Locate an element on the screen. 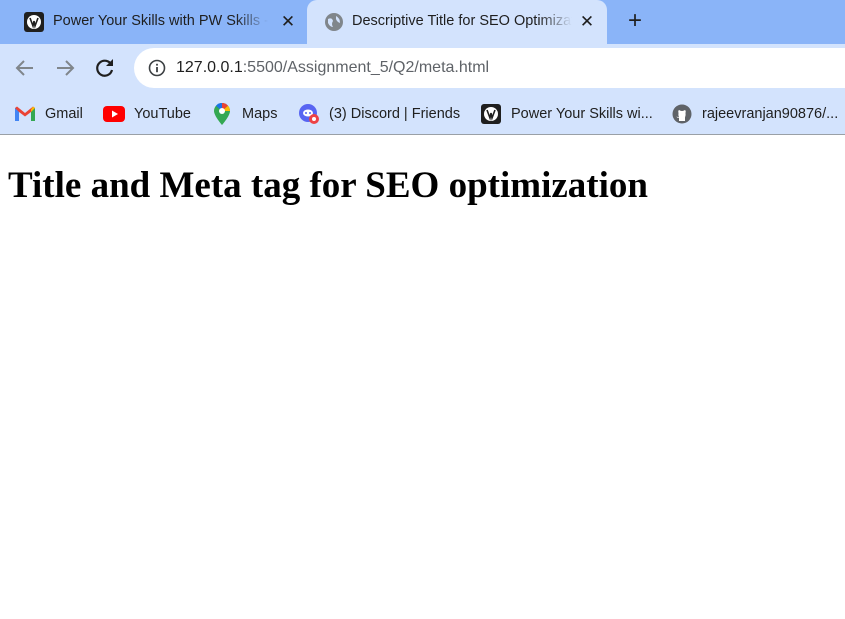 The height and width of the screenshot is (619, 845). address-bar: 127.0.0.1:5500/Assignment_5/Q2/meta.html is located at coordinates (489, 68).